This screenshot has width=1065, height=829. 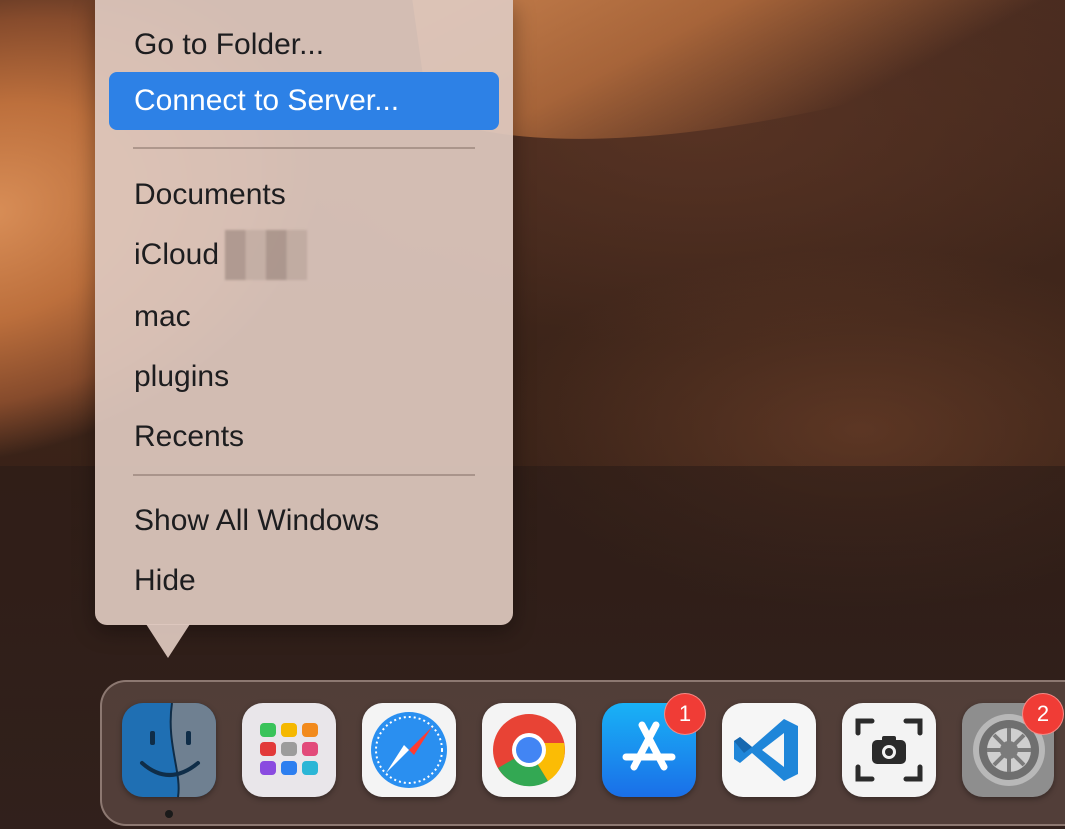 What do you see at coordinates (266, 255) in the screenshot?
I see `redacted-text` at bounding box center [266, 255].